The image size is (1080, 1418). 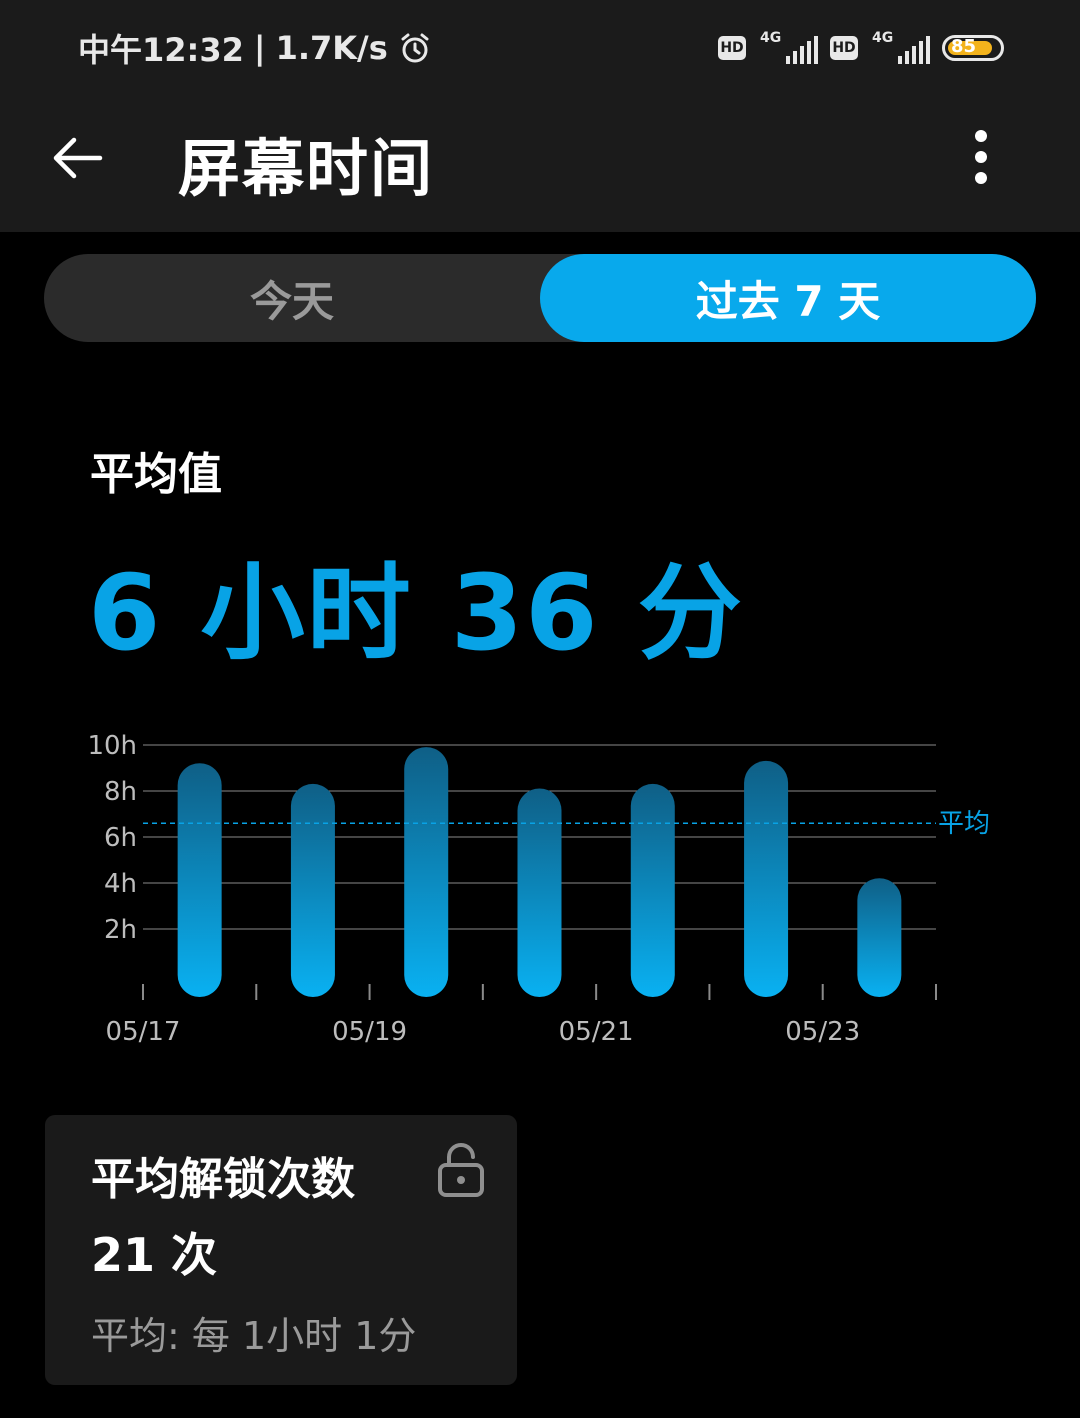 I want to click on average-value: 6 小时 36 分, so click(x=416, y=613).